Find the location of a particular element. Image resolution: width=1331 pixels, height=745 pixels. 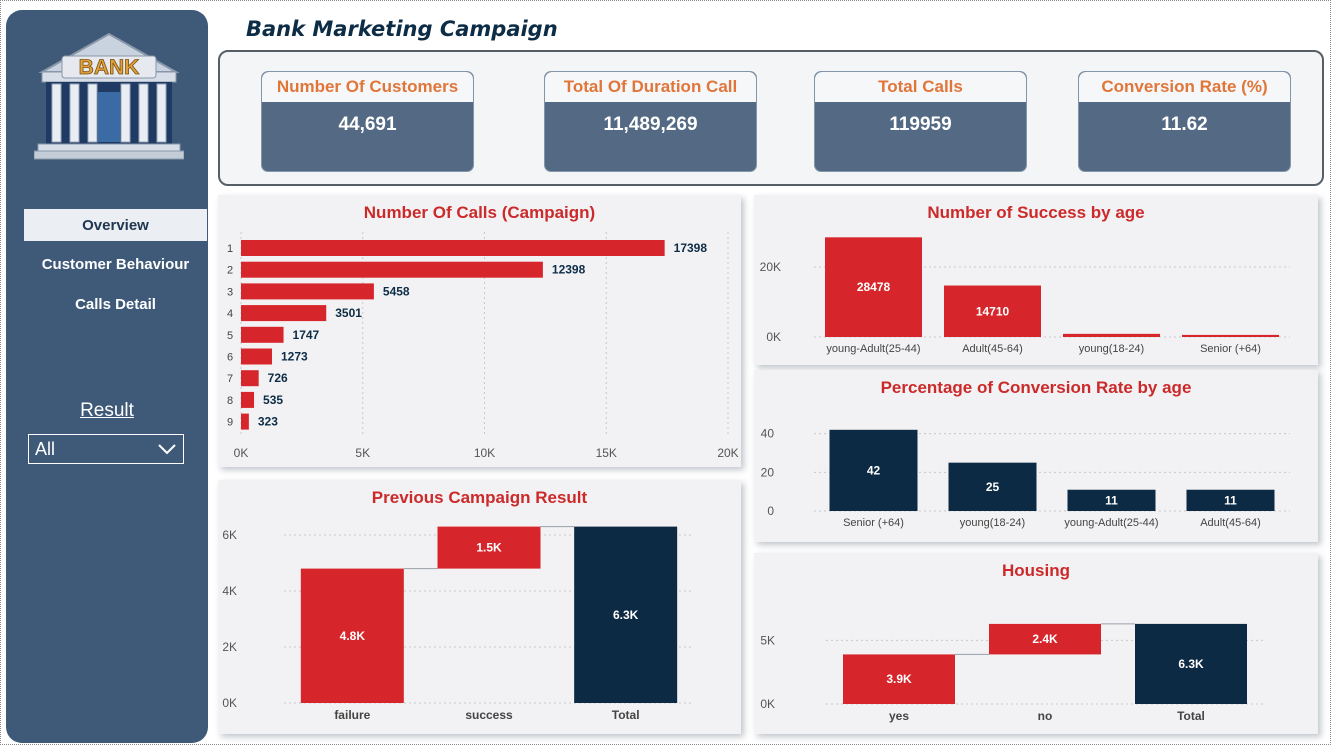

y-tick-label: 5 is located at coordinates (230, 336).